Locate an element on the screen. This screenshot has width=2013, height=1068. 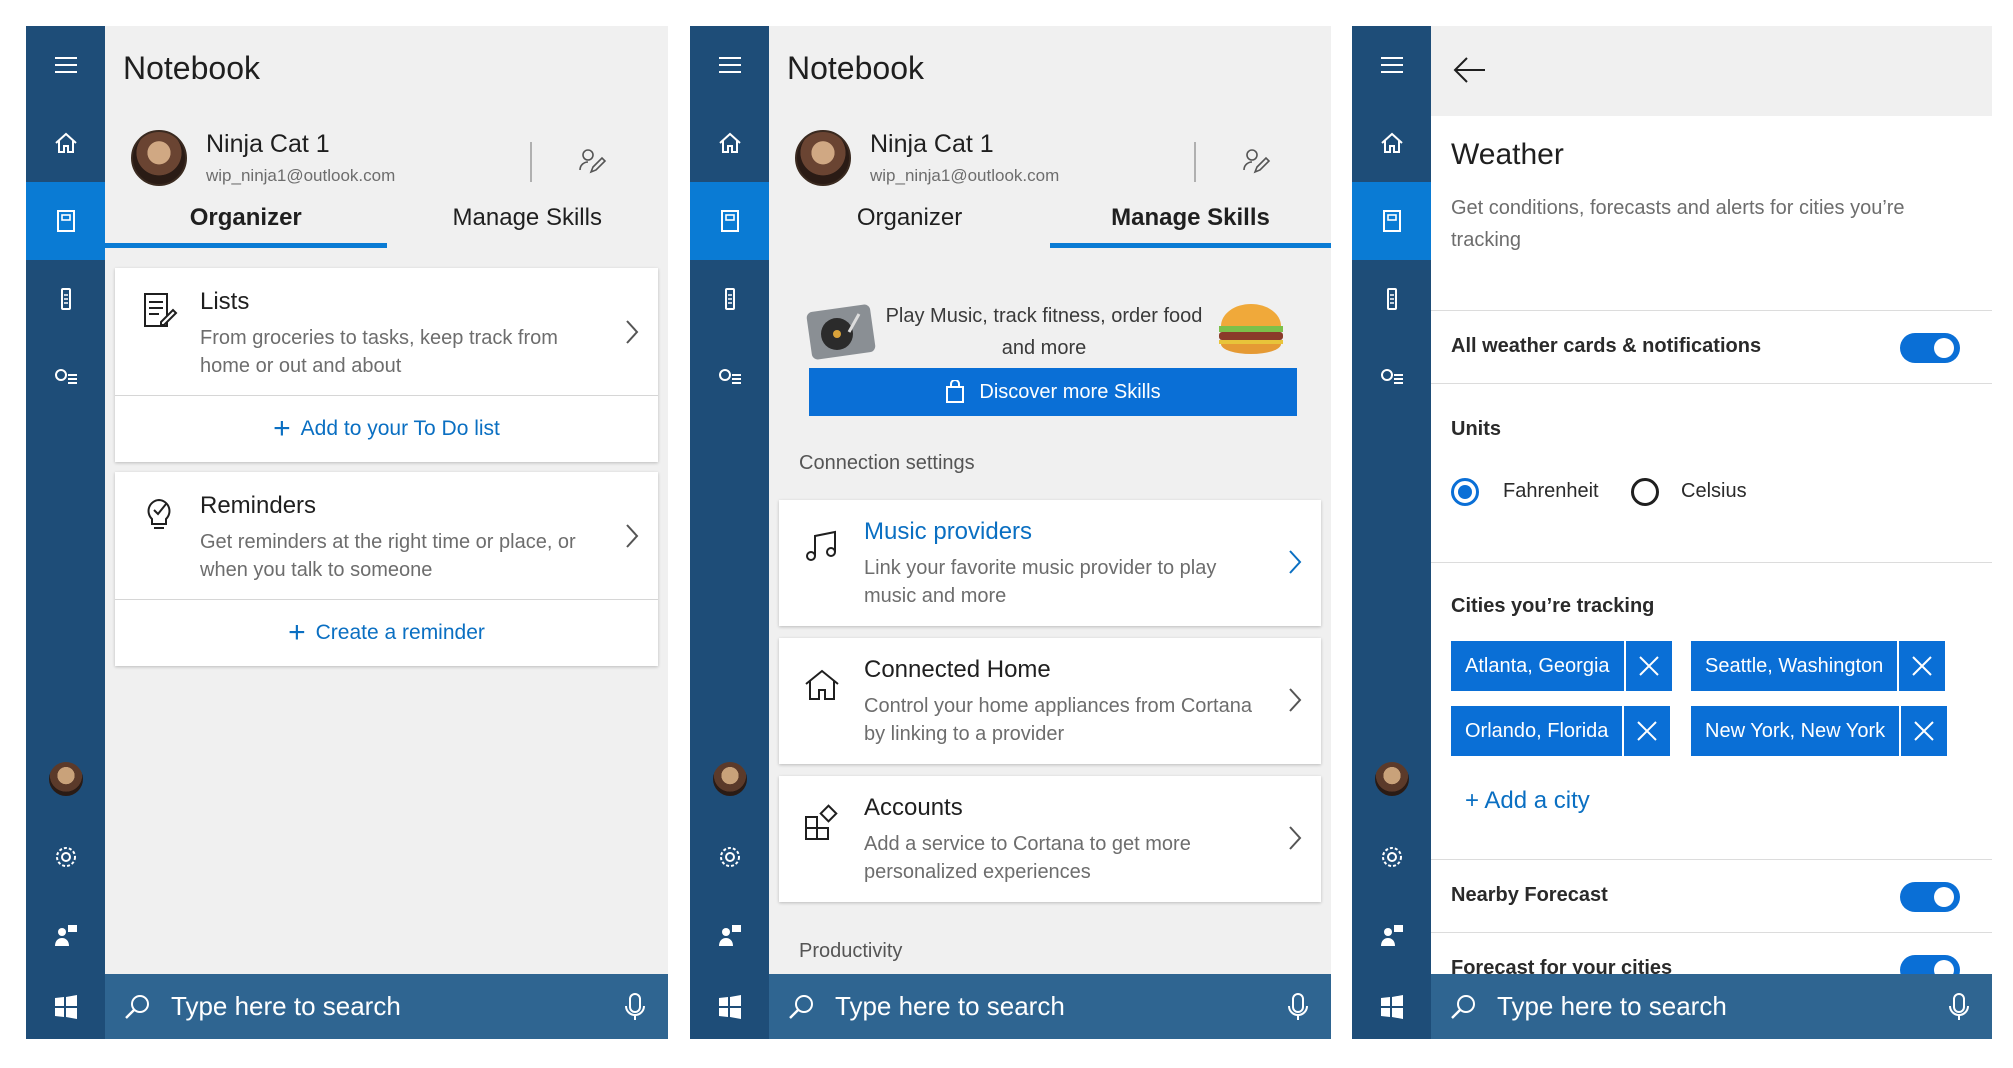
back-arrow-icon is located at coordinates (1470, 70).